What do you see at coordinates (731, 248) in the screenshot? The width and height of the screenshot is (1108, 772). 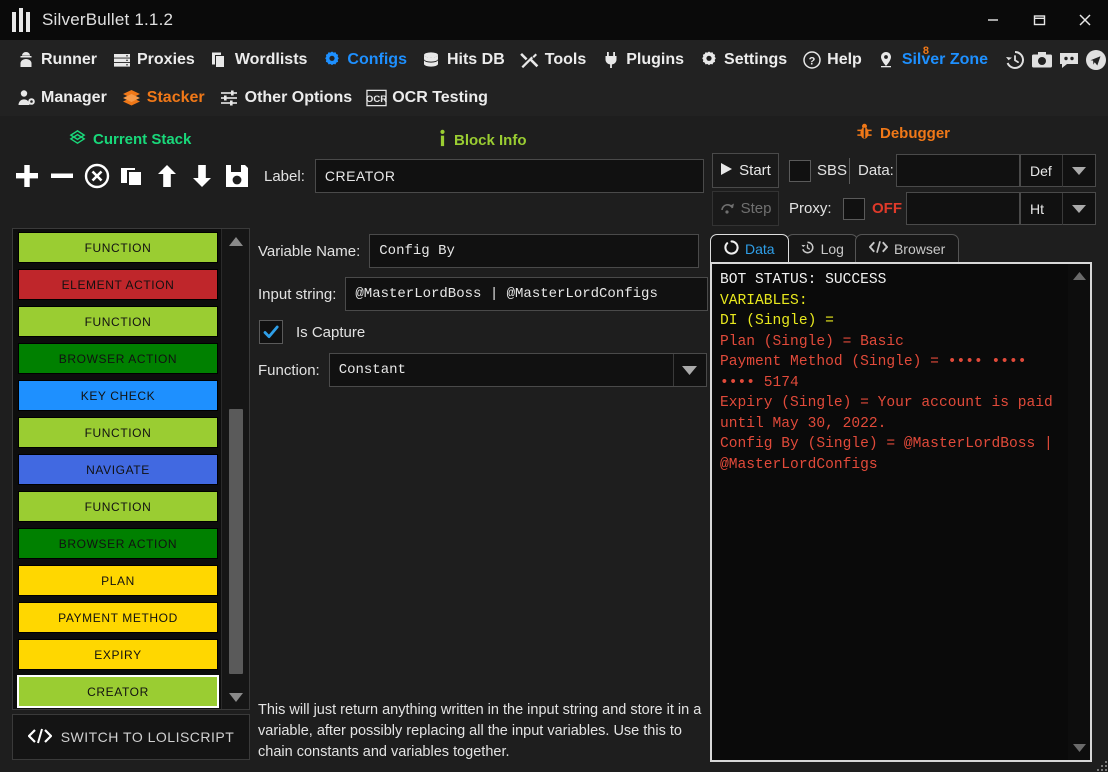 I see `data-circle-icon` at bounding box center [731, 248].